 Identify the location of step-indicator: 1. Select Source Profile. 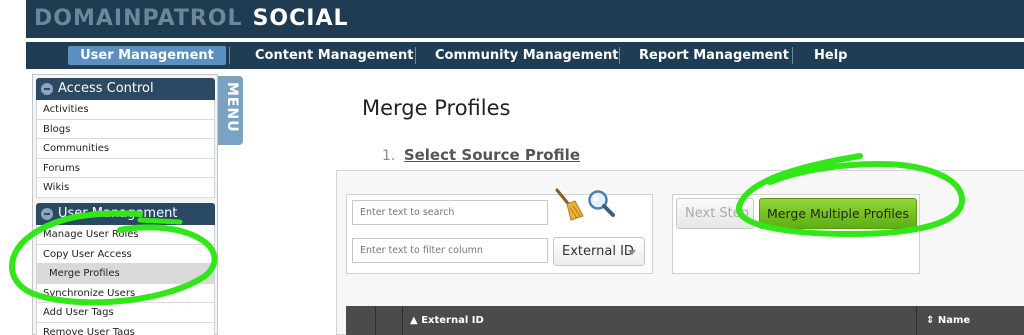
(481, 155).